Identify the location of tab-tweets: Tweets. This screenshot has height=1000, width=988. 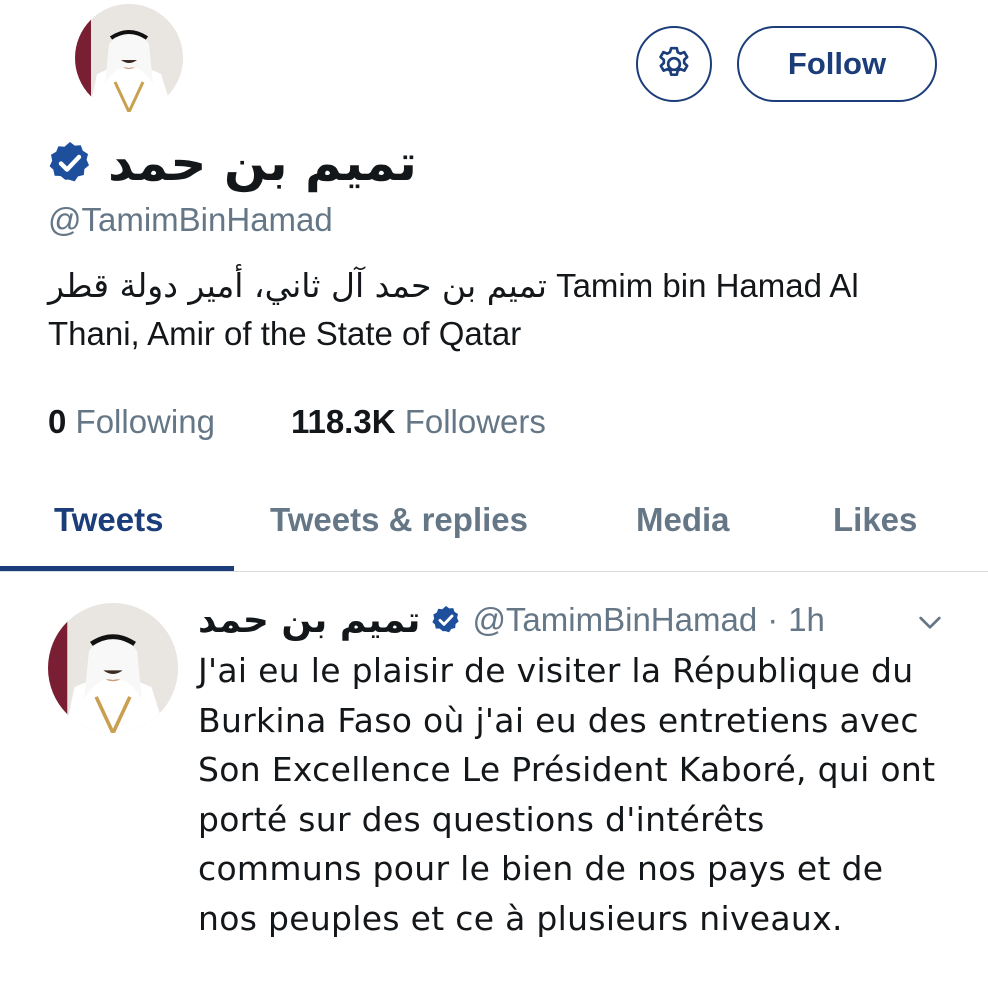
(108, 520).